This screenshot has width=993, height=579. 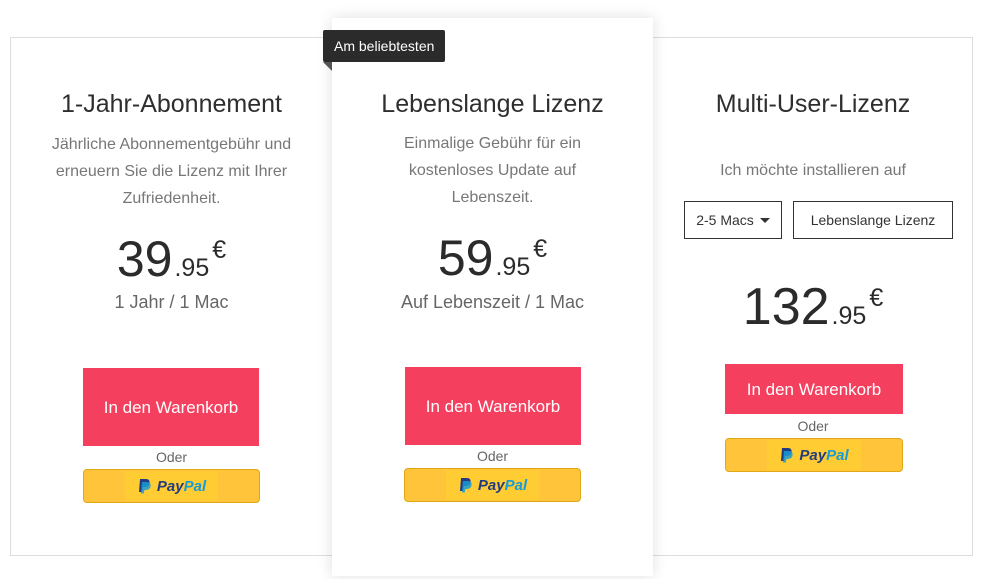 I want to click on badge-label: Am beliebtesten, so click(x=384, y=46).